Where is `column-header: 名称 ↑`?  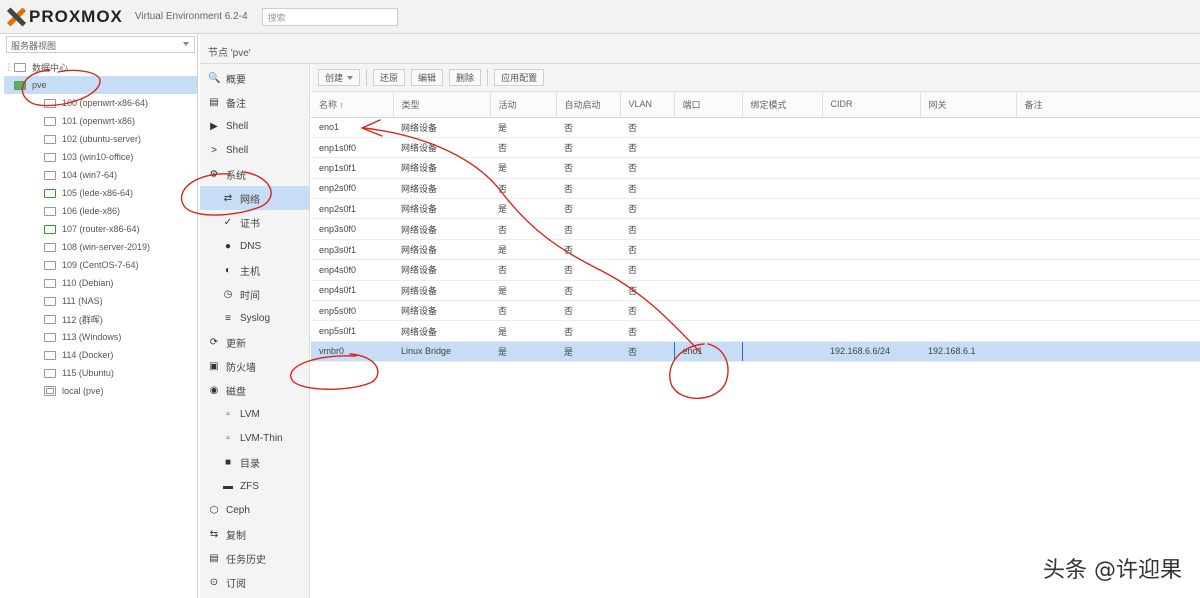
column-header: 名称 ↑ is located at coordinates (352, 105).